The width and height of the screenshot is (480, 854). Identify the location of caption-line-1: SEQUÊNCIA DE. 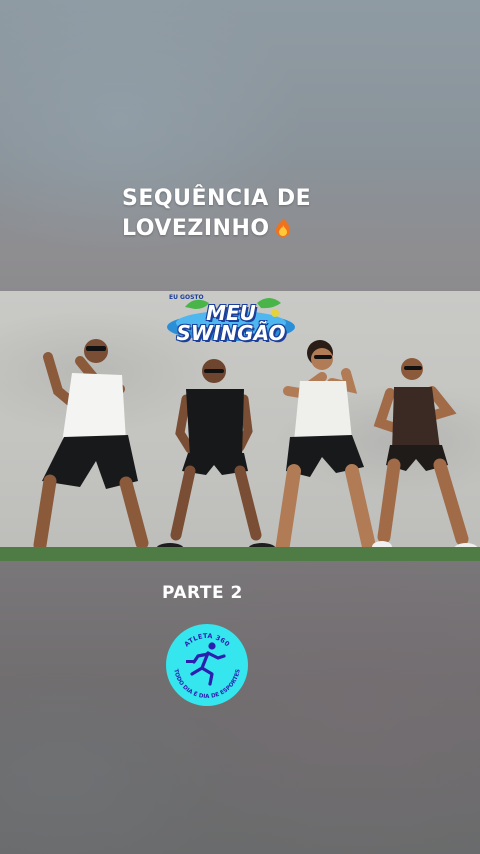
(217, 198).